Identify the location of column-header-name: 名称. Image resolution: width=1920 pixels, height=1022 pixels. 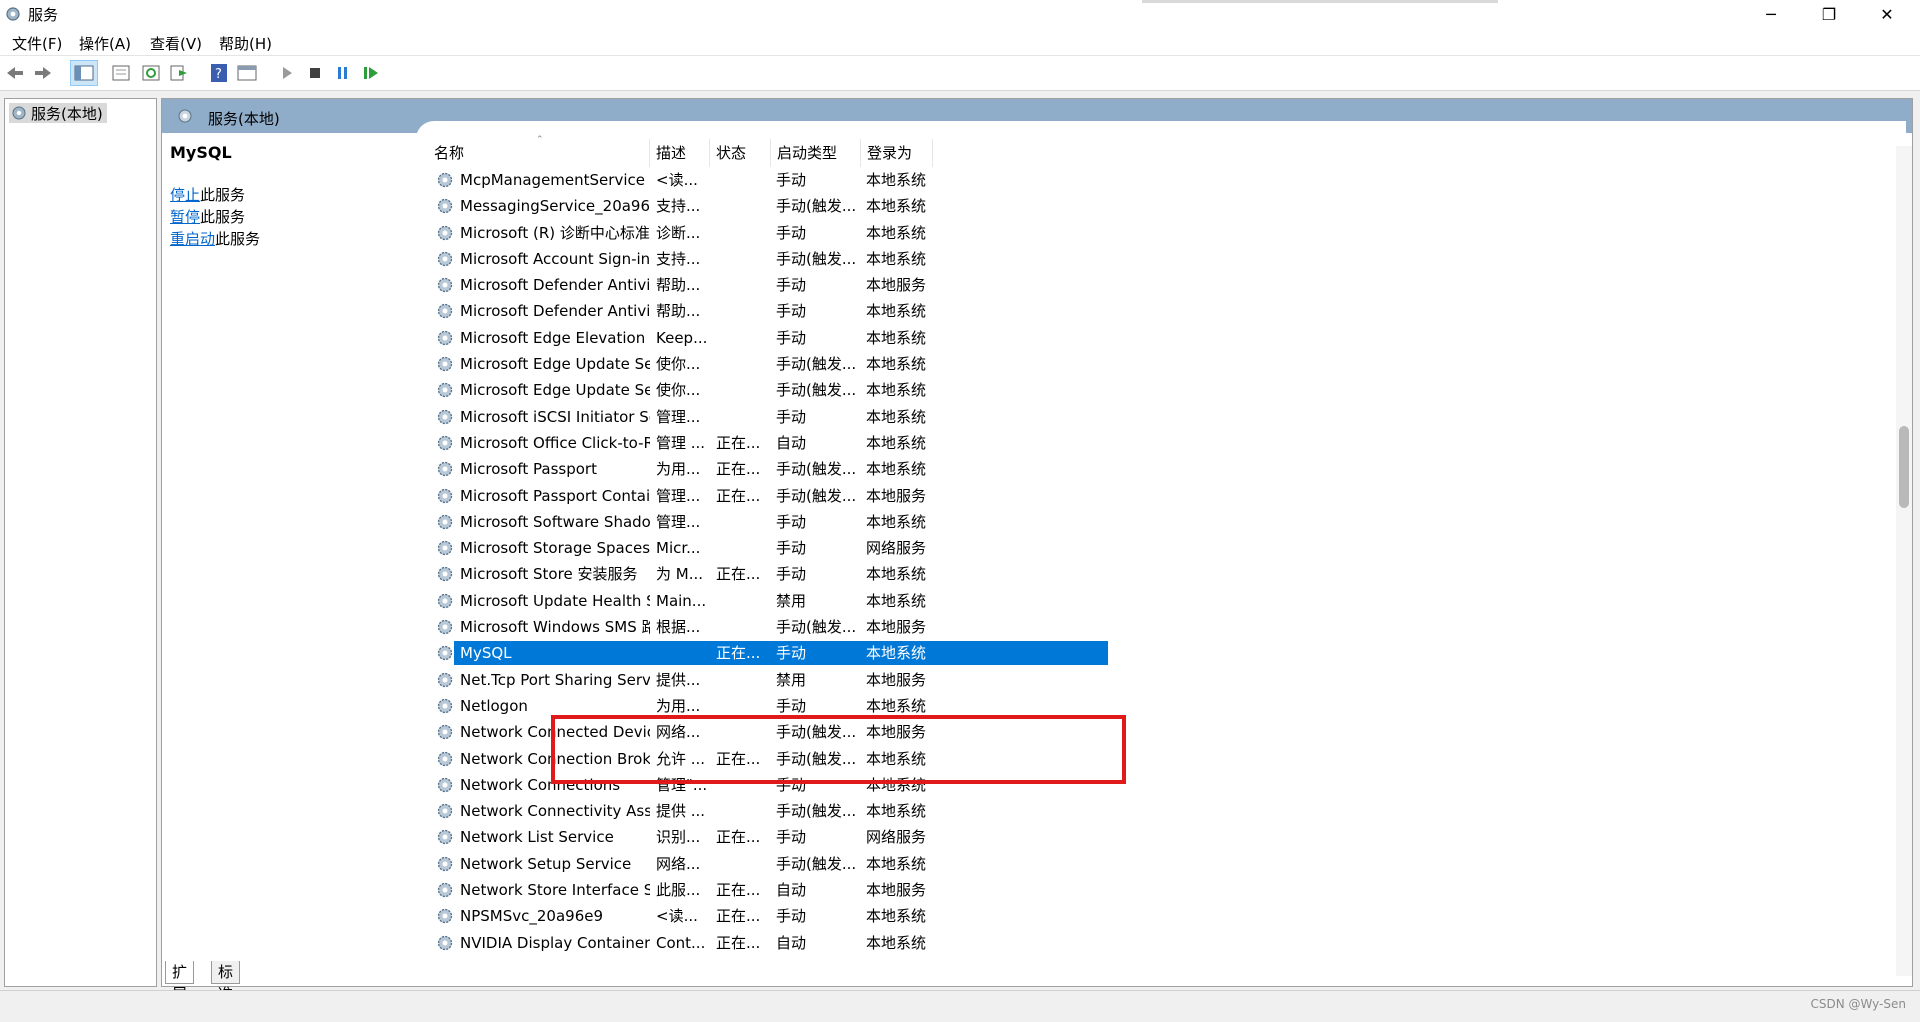
(539, 153).